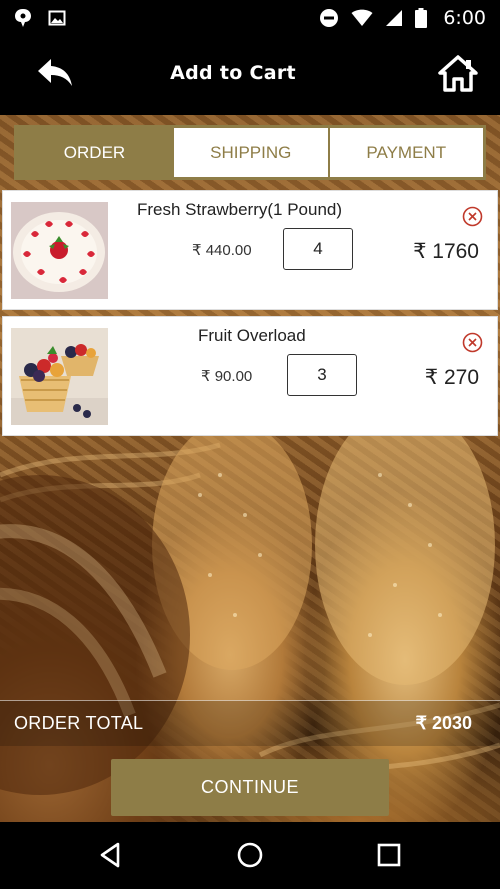 The image size is (500, 889). I want to click on checkout-tabs: ORDER SHIPPING PAYMENT, so click(250, 152).